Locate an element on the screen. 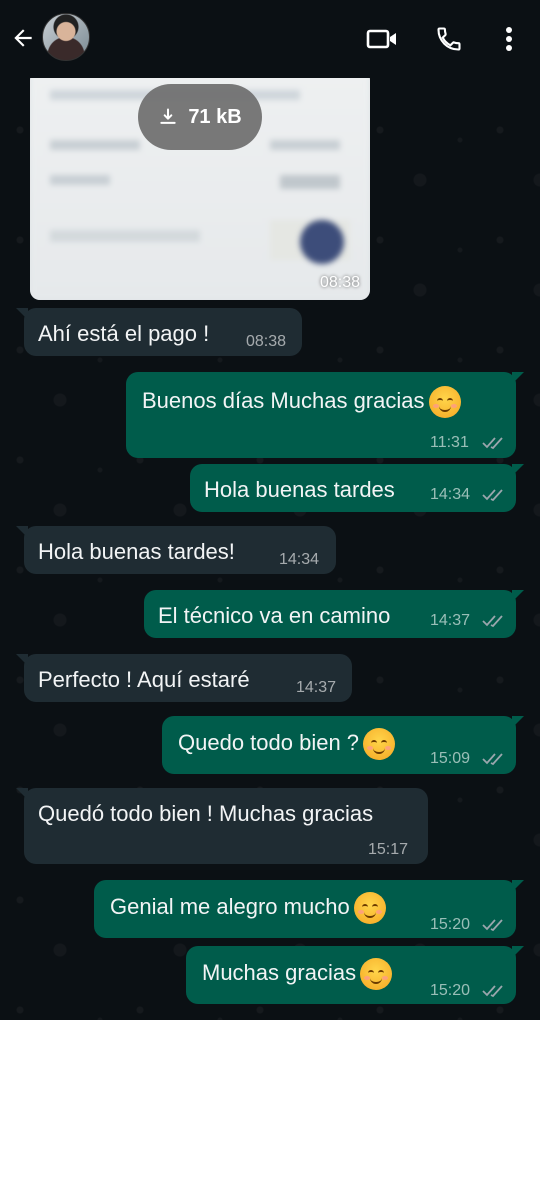 This screenshot has height=1200, width=540. message-text: Hola buenas tardes! is located at coordinates (136, 551).